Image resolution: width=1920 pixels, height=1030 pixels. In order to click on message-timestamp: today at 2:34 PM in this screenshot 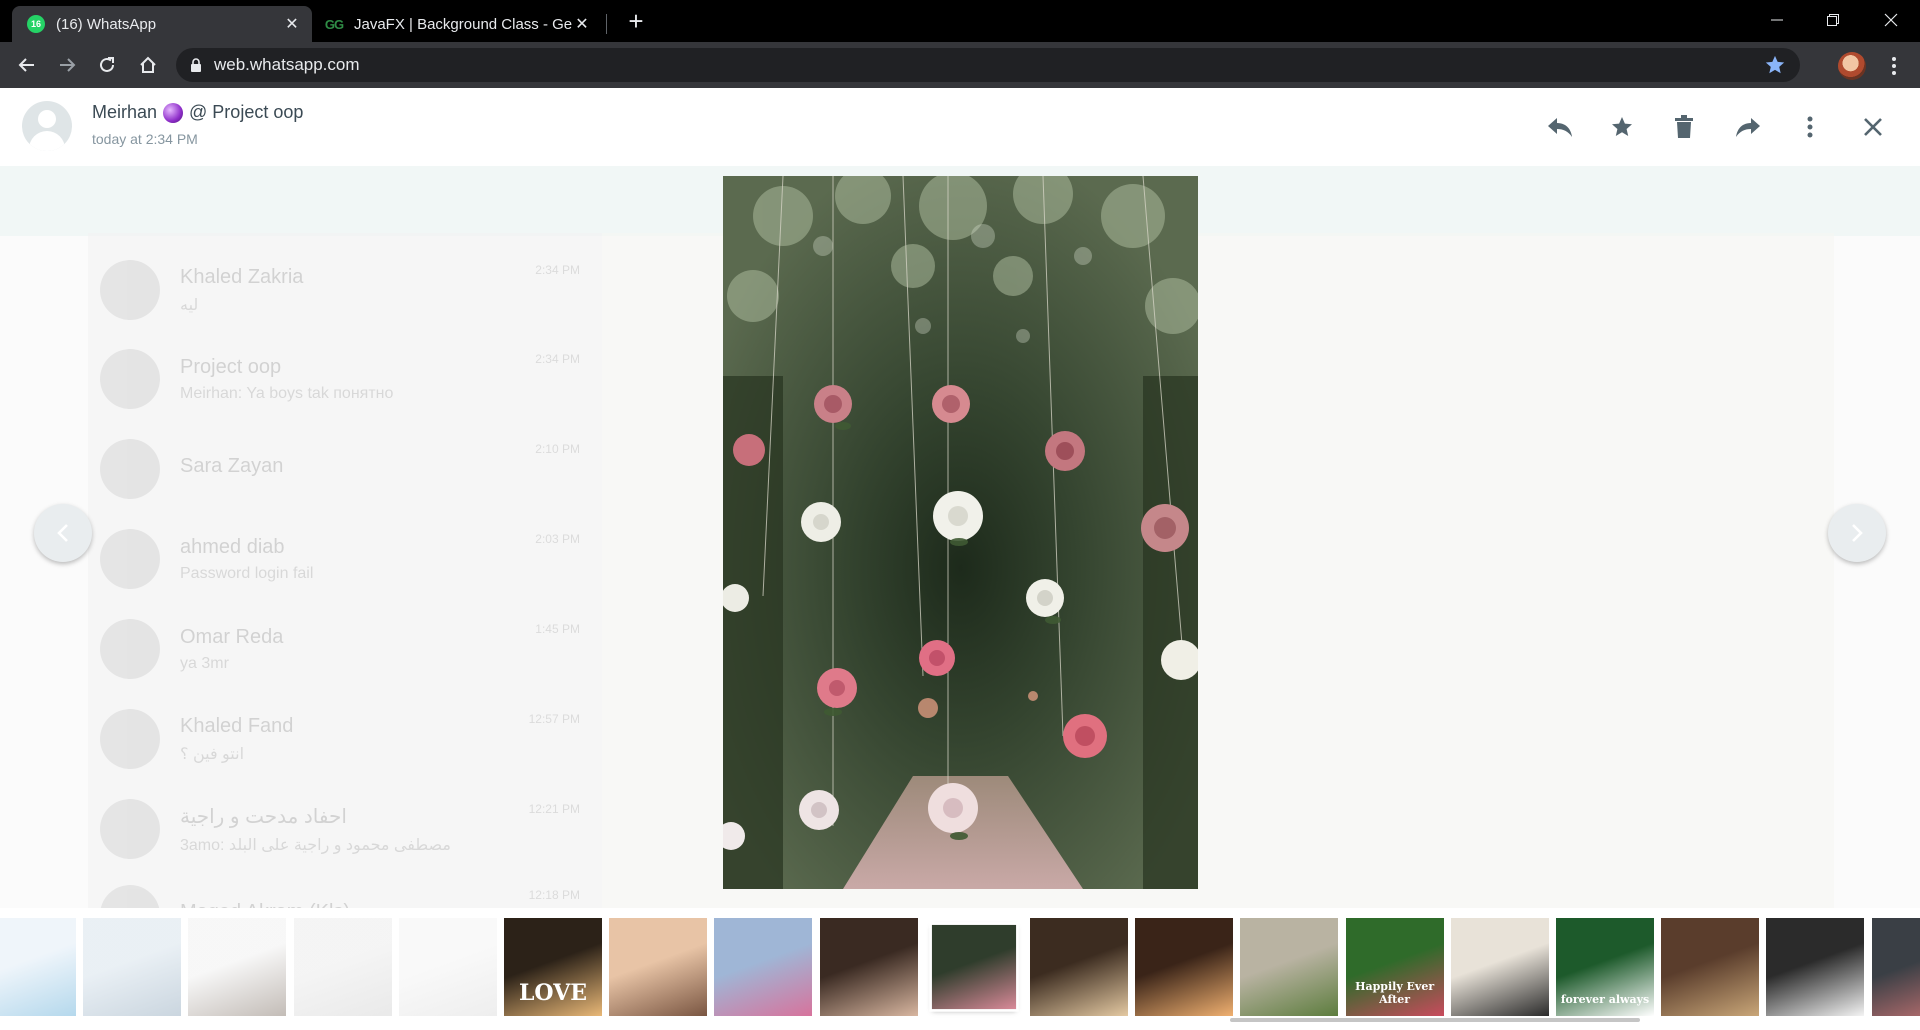, I will do `click(145, 139)`.